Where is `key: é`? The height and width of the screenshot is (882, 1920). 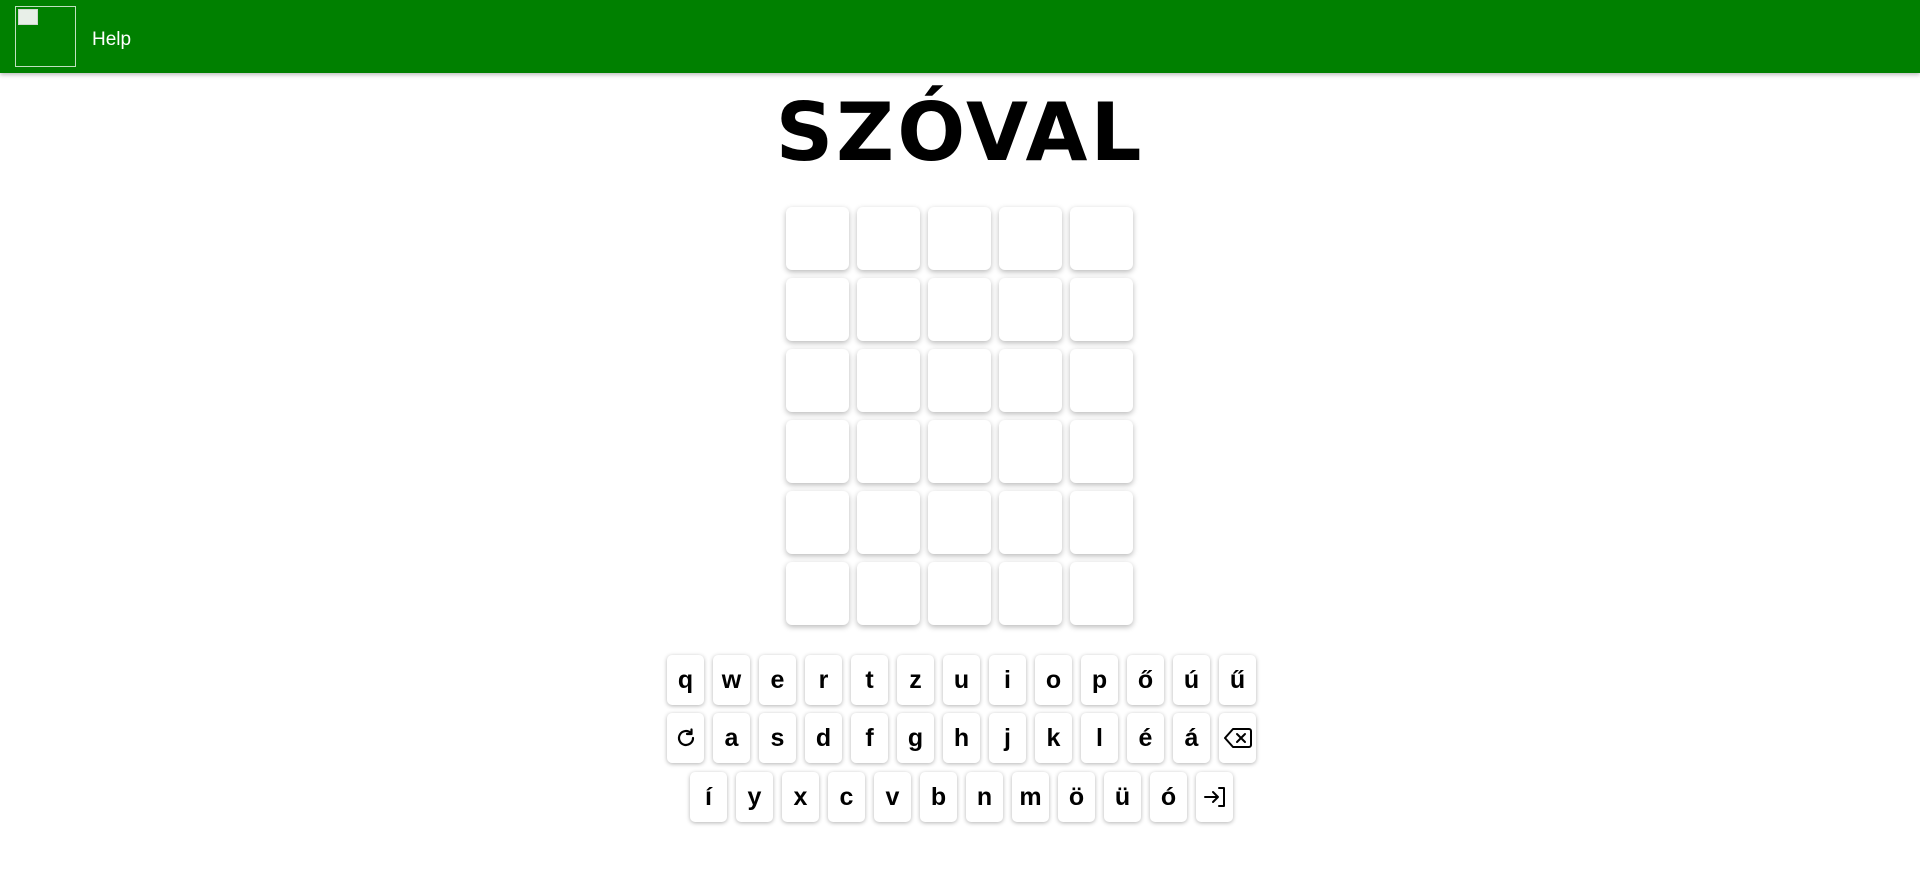
key: é is located at coordinates (1145, 738).